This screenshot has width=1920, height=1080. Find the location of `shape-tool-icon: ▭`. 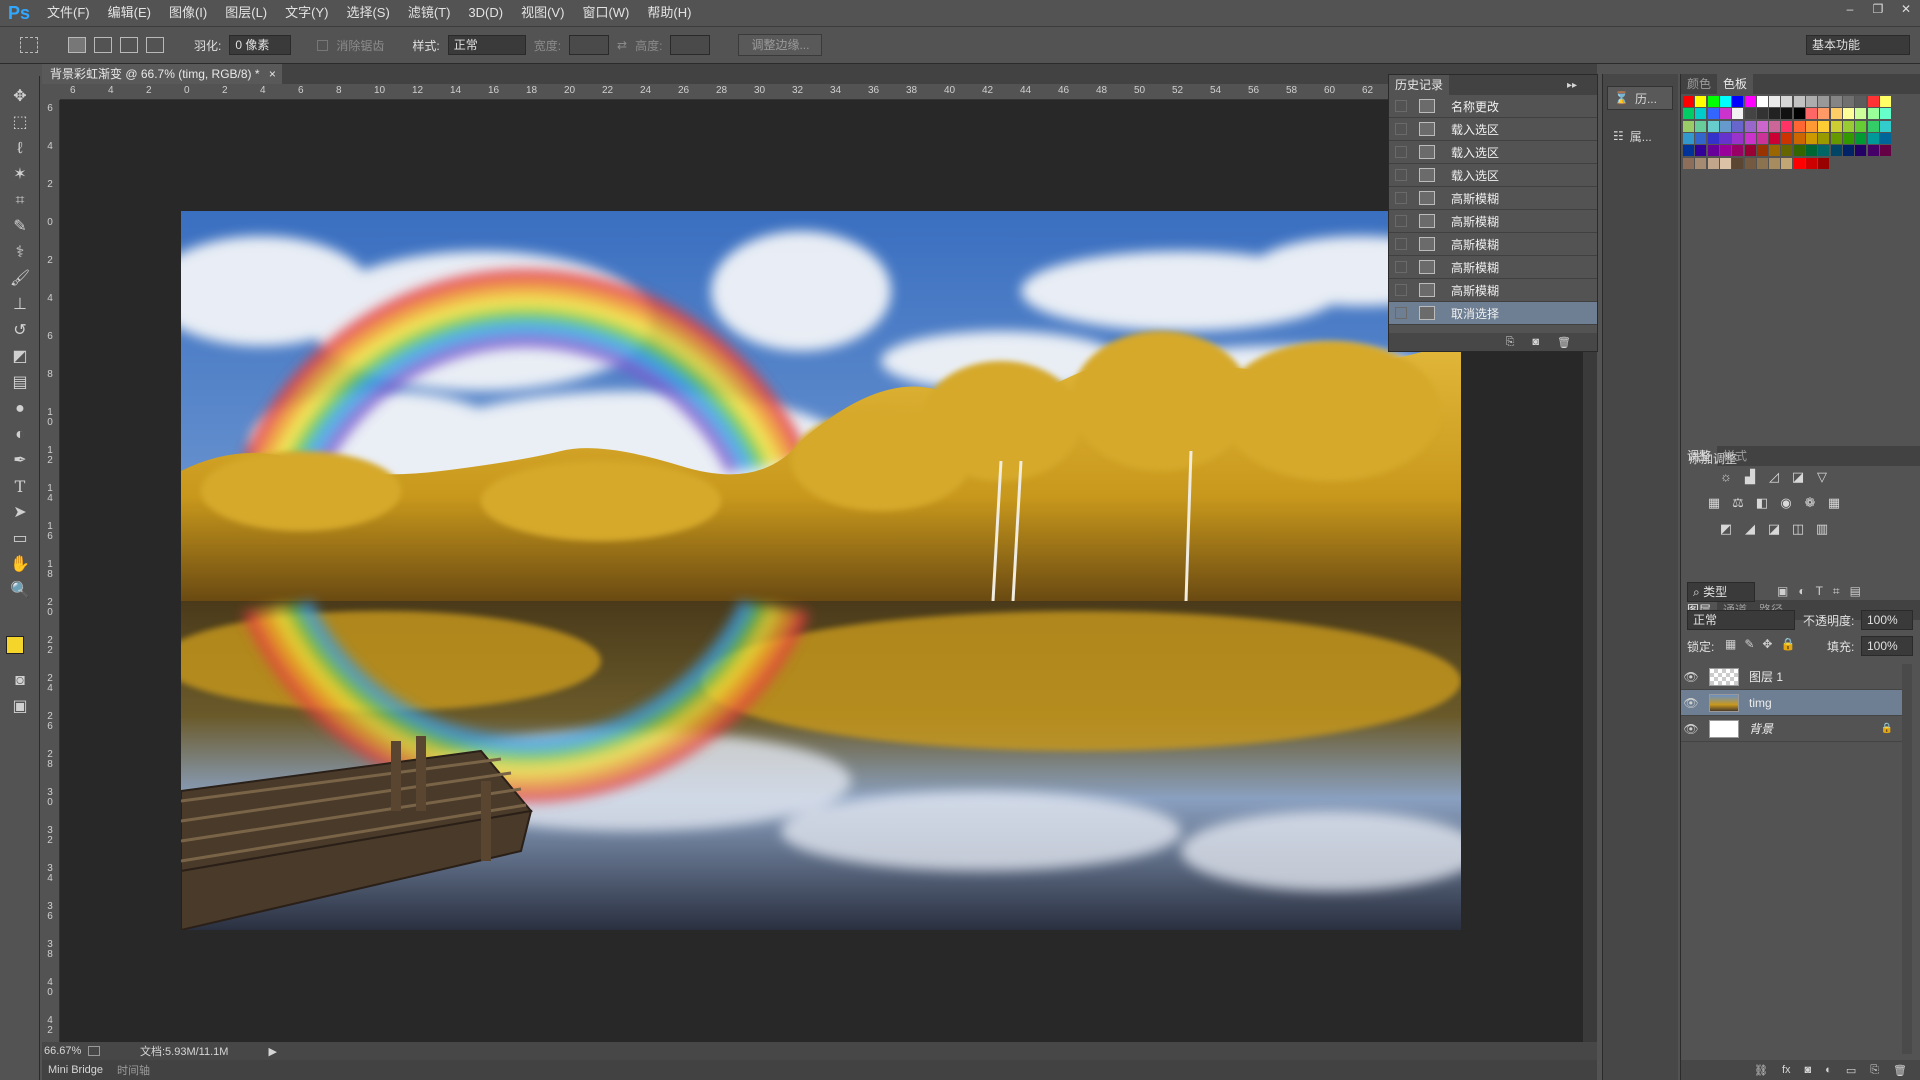

shape-tool-icon: ▭ is located at coordinates (20, 539).